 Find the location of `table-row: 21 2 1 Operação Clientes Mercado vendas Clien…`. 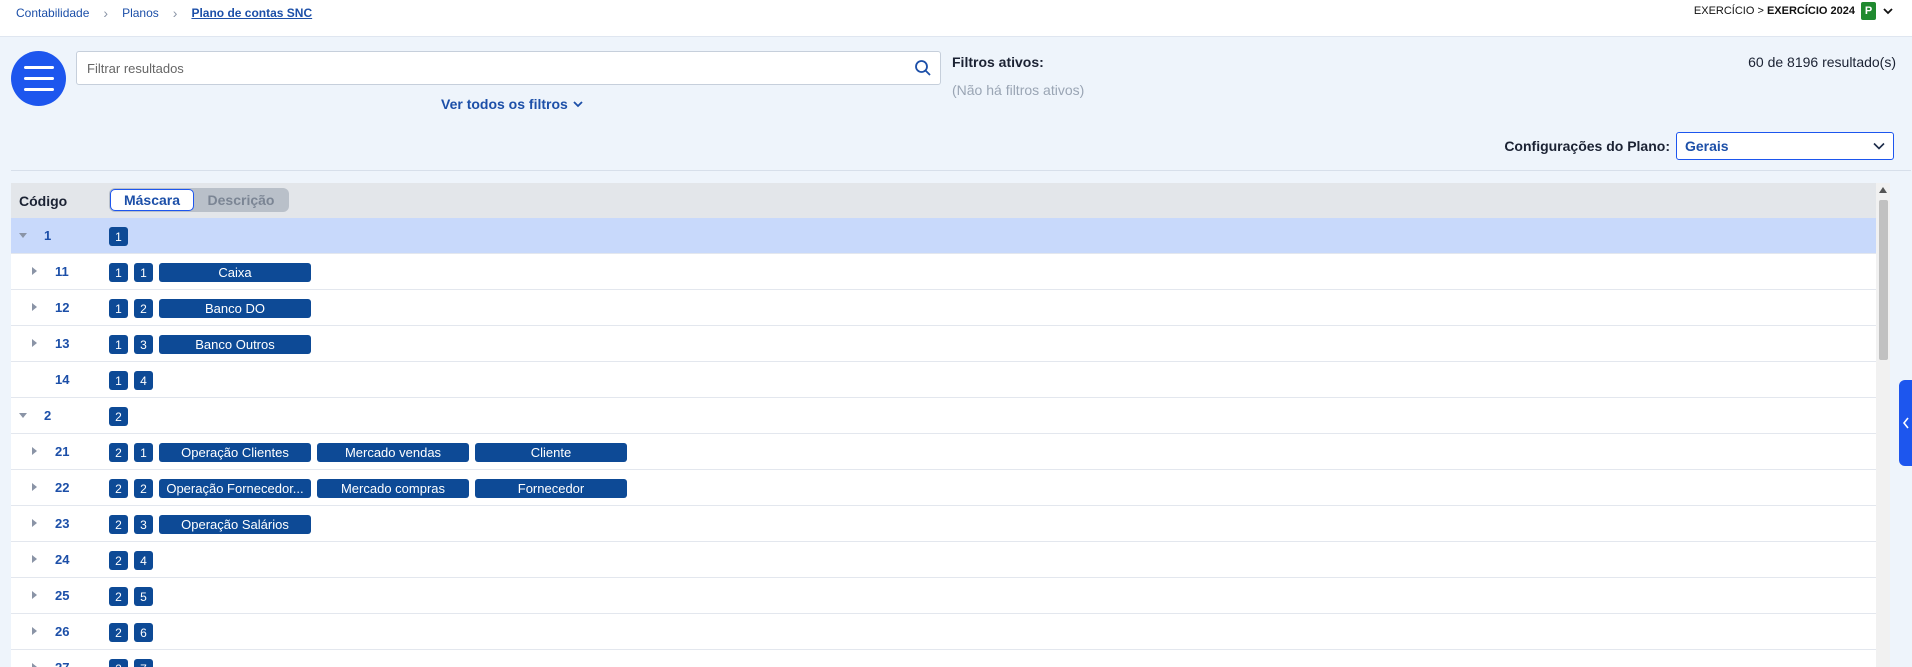

table-row: 21 2 1 Operação Clientes Mercado vendas Clien… is located at coordinates (943, 452).